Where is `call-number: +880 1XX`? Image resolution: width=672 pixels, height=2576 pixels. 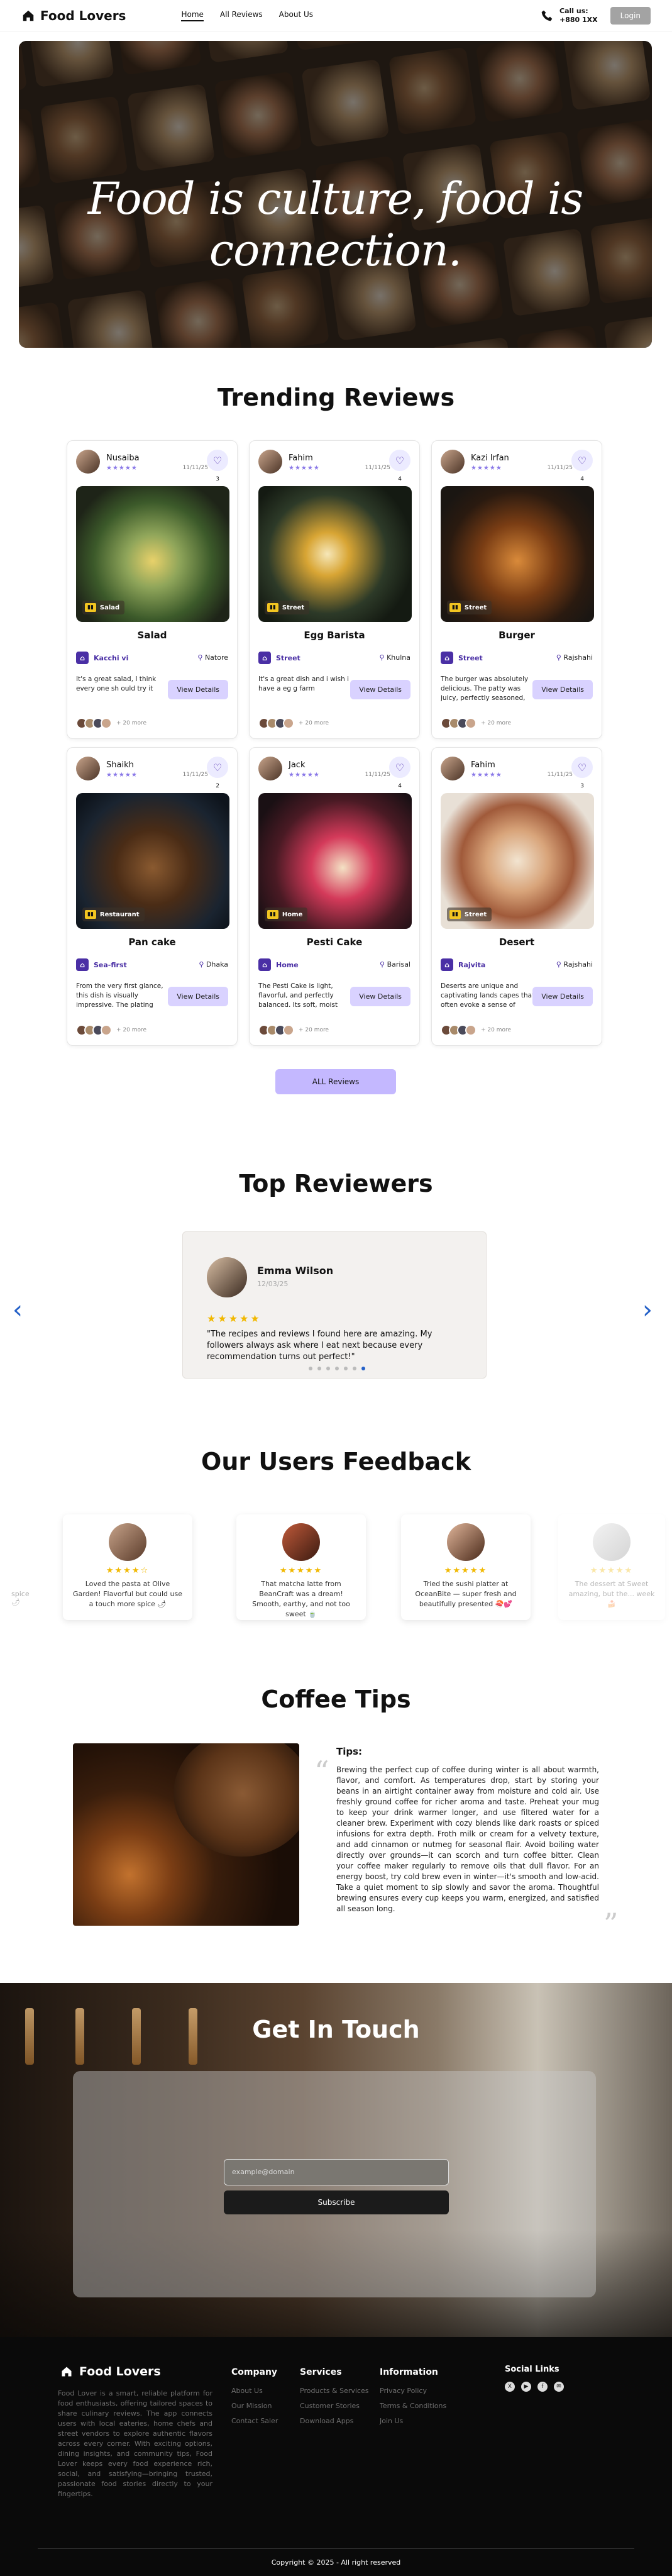 call-number: +880 1XX is located at coordinates (578, 19).